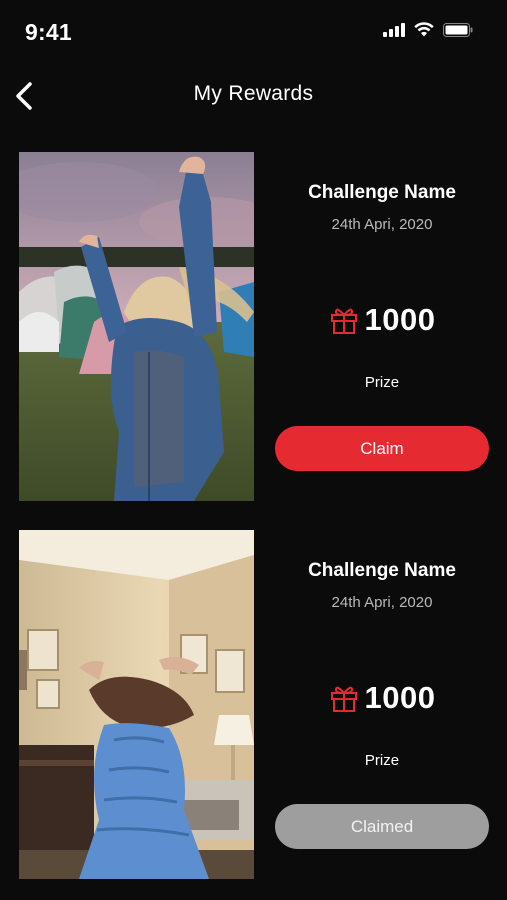  I want to click on status-icons, so click(428, 29).